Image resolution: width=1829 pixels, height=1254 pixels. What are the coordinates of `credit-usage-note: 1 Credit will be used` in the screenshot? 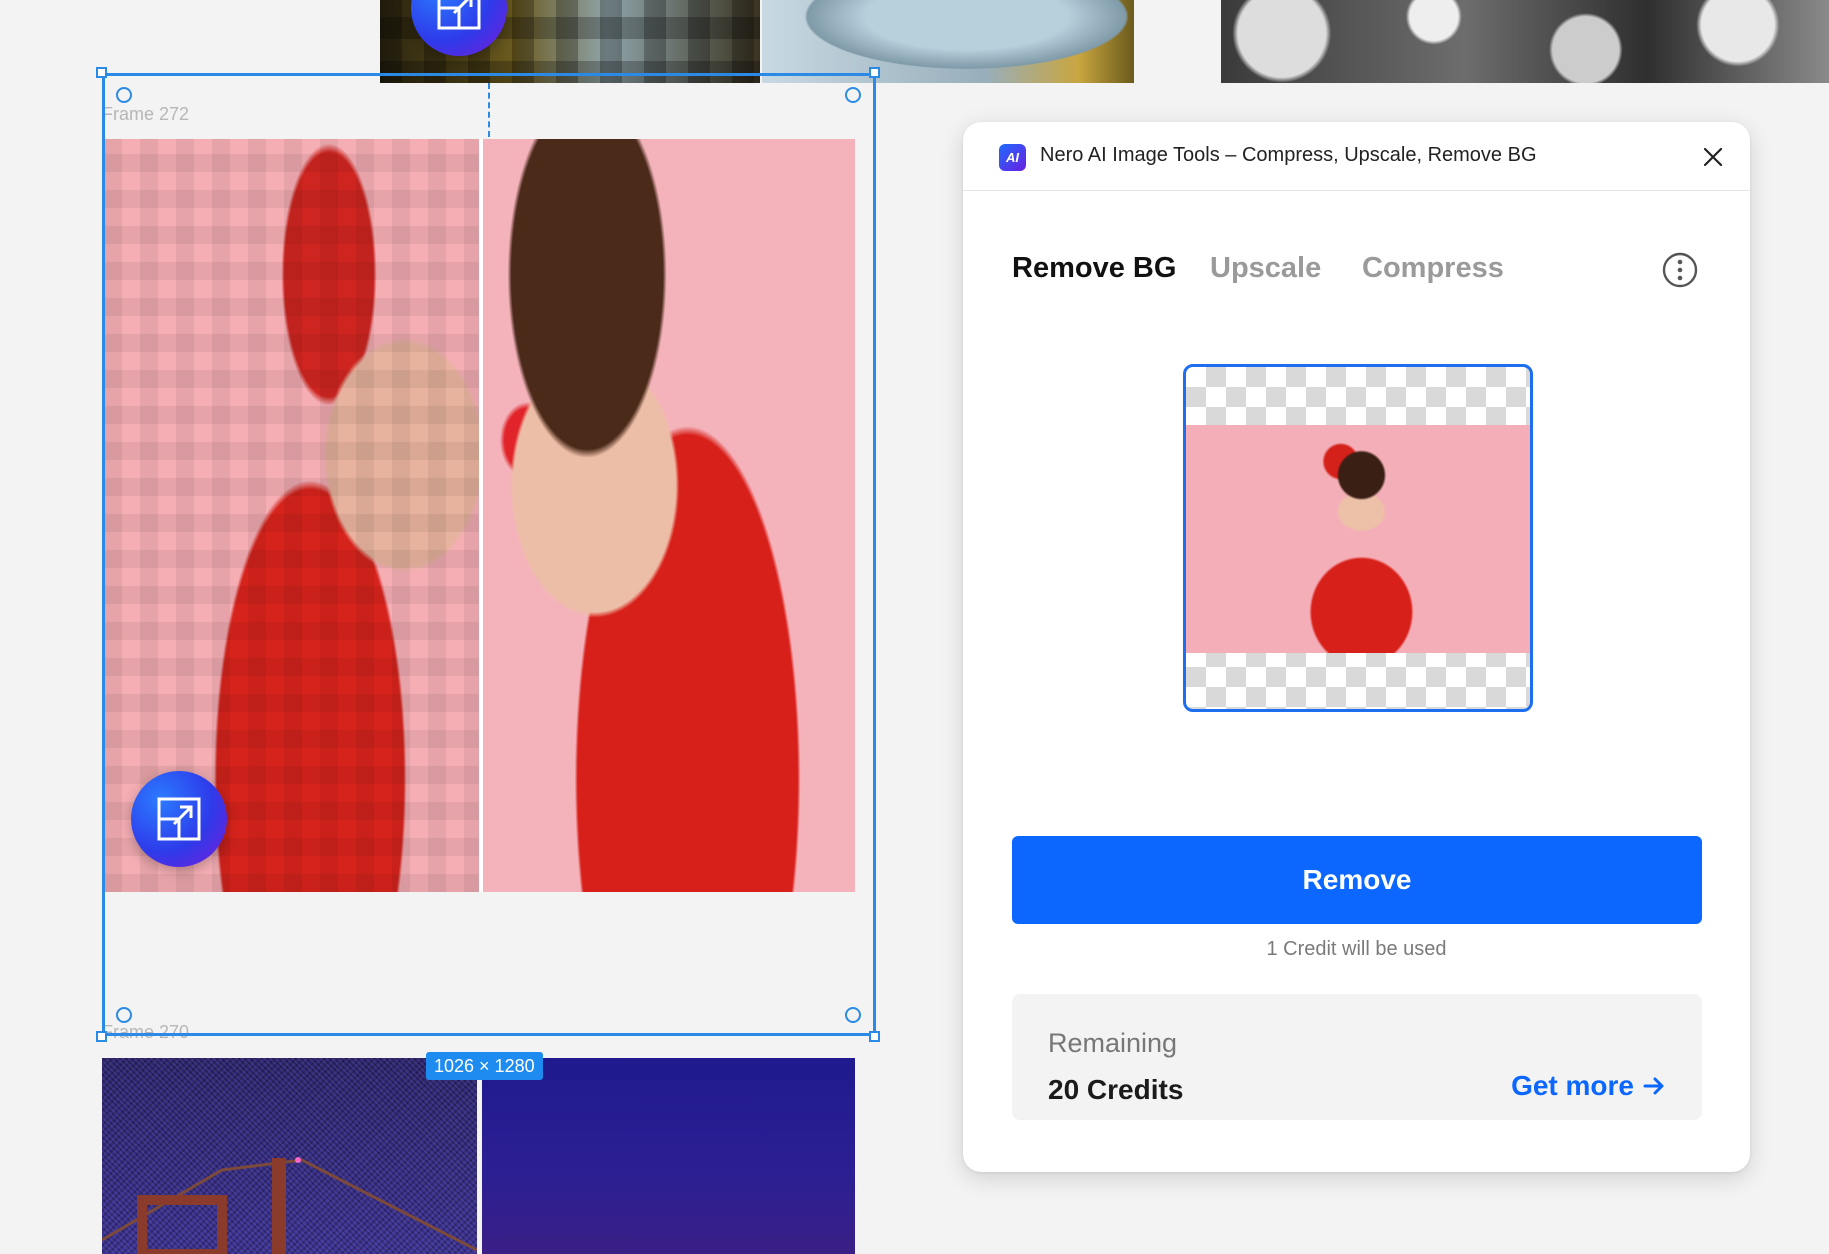 It's located at (1356, 949).